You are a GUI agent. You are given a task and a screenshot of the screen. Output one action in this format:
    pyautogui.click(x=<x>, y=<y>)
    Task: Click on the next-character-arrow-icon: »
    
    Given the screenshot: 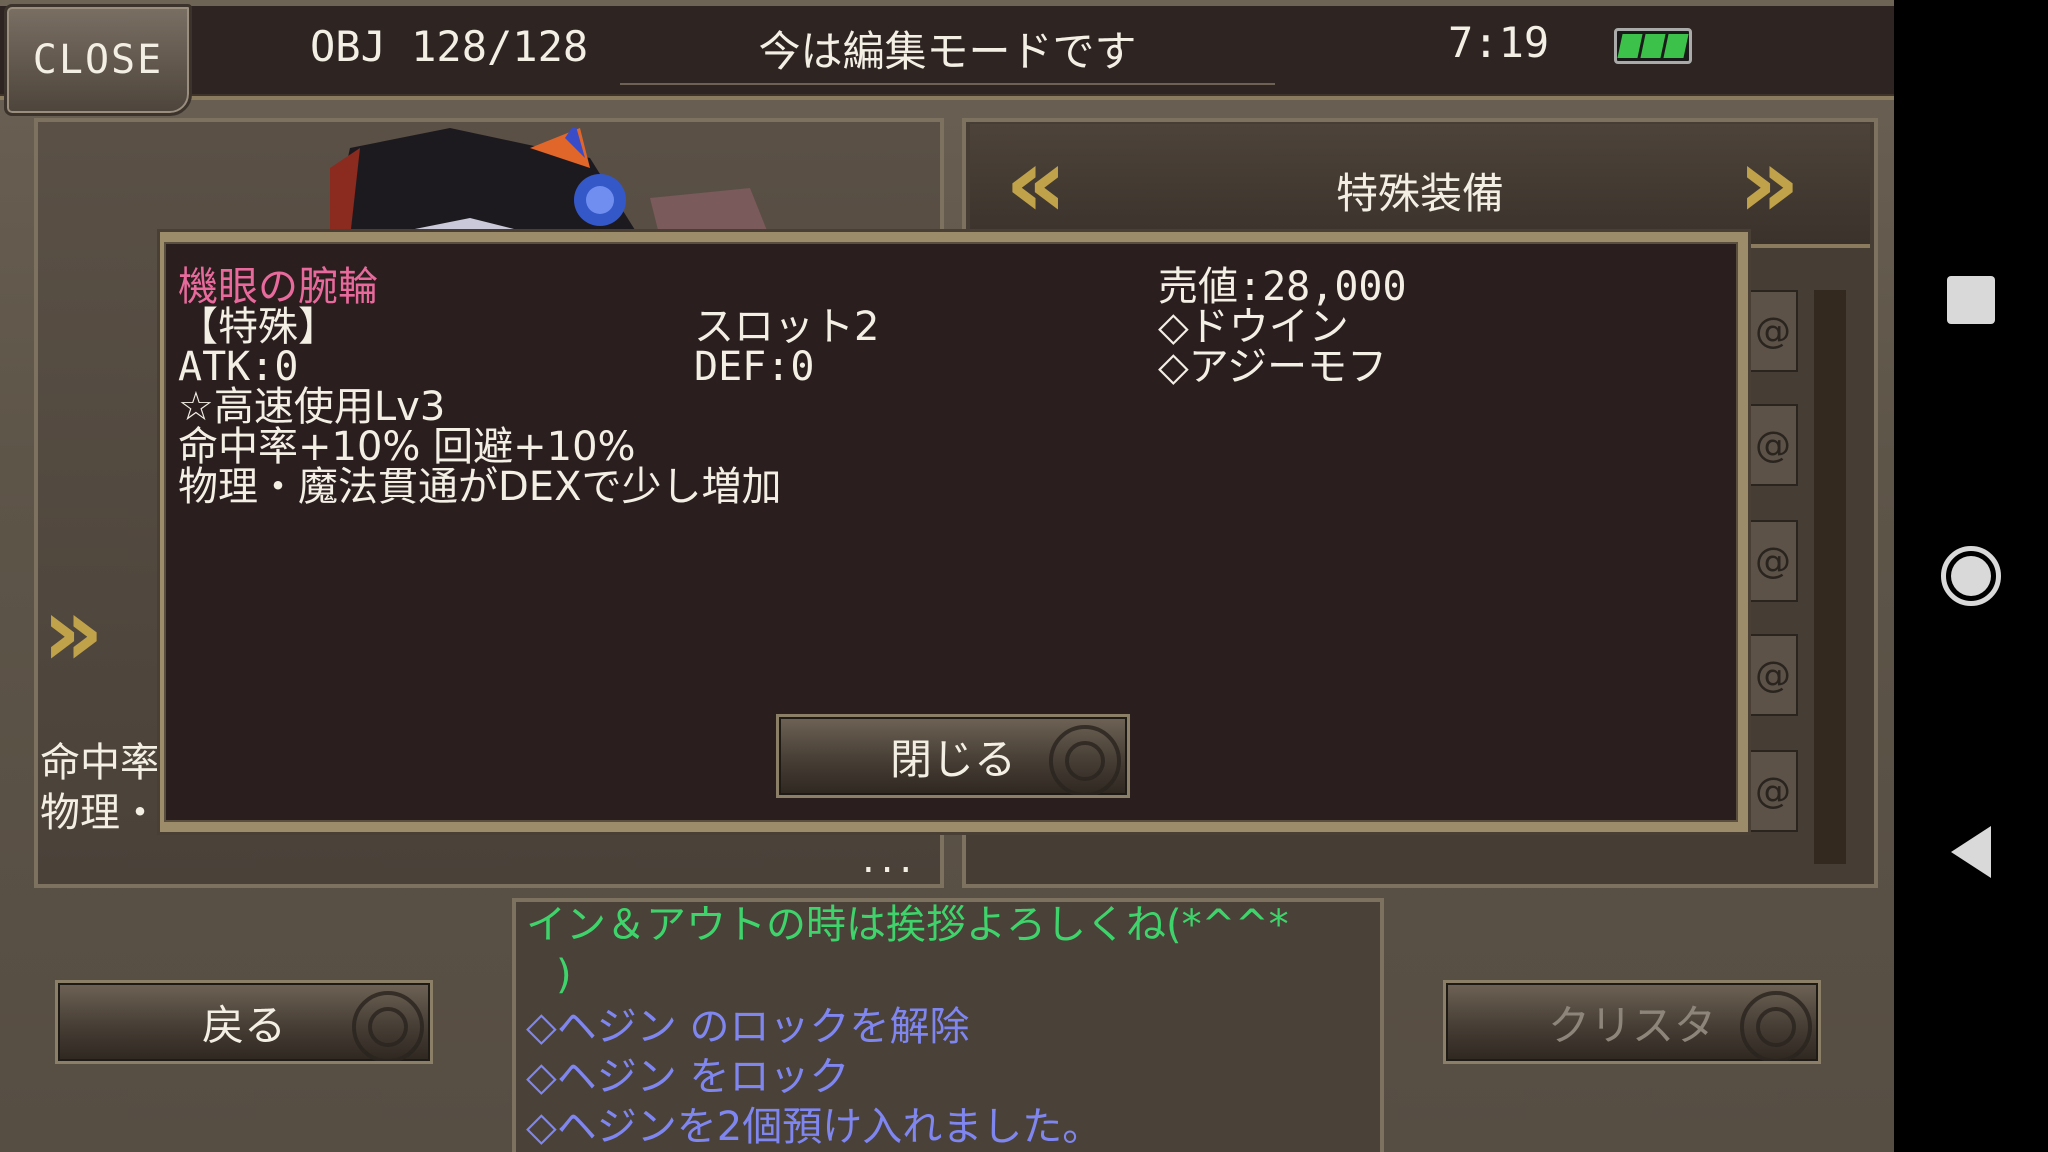 What is the action you would take?
    pyautogui.click(x=82, y=637)
    